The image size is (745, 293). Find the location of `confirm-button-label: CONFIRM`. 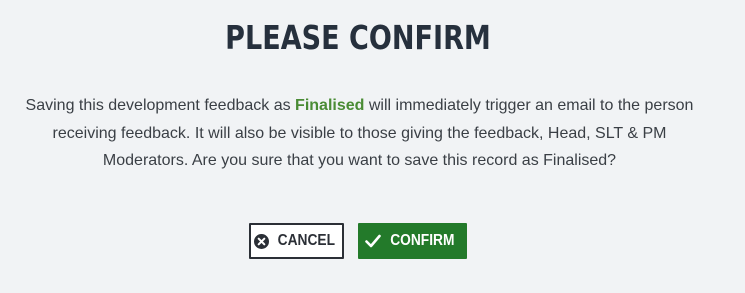

confirm-button-label: CONFIRM is located at coordinates (422, 240).